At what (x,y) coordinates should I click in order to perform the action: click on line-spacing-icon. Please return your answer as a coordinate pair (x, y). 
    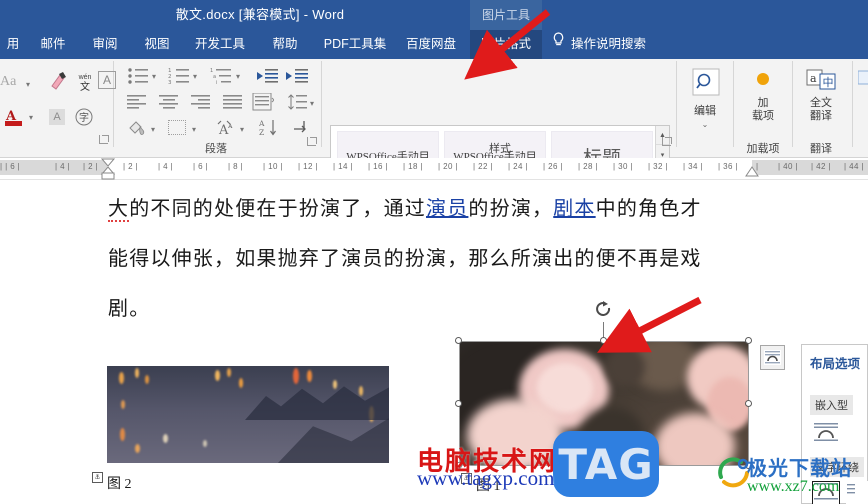
    Looking at the image, I should click on (297, 102).